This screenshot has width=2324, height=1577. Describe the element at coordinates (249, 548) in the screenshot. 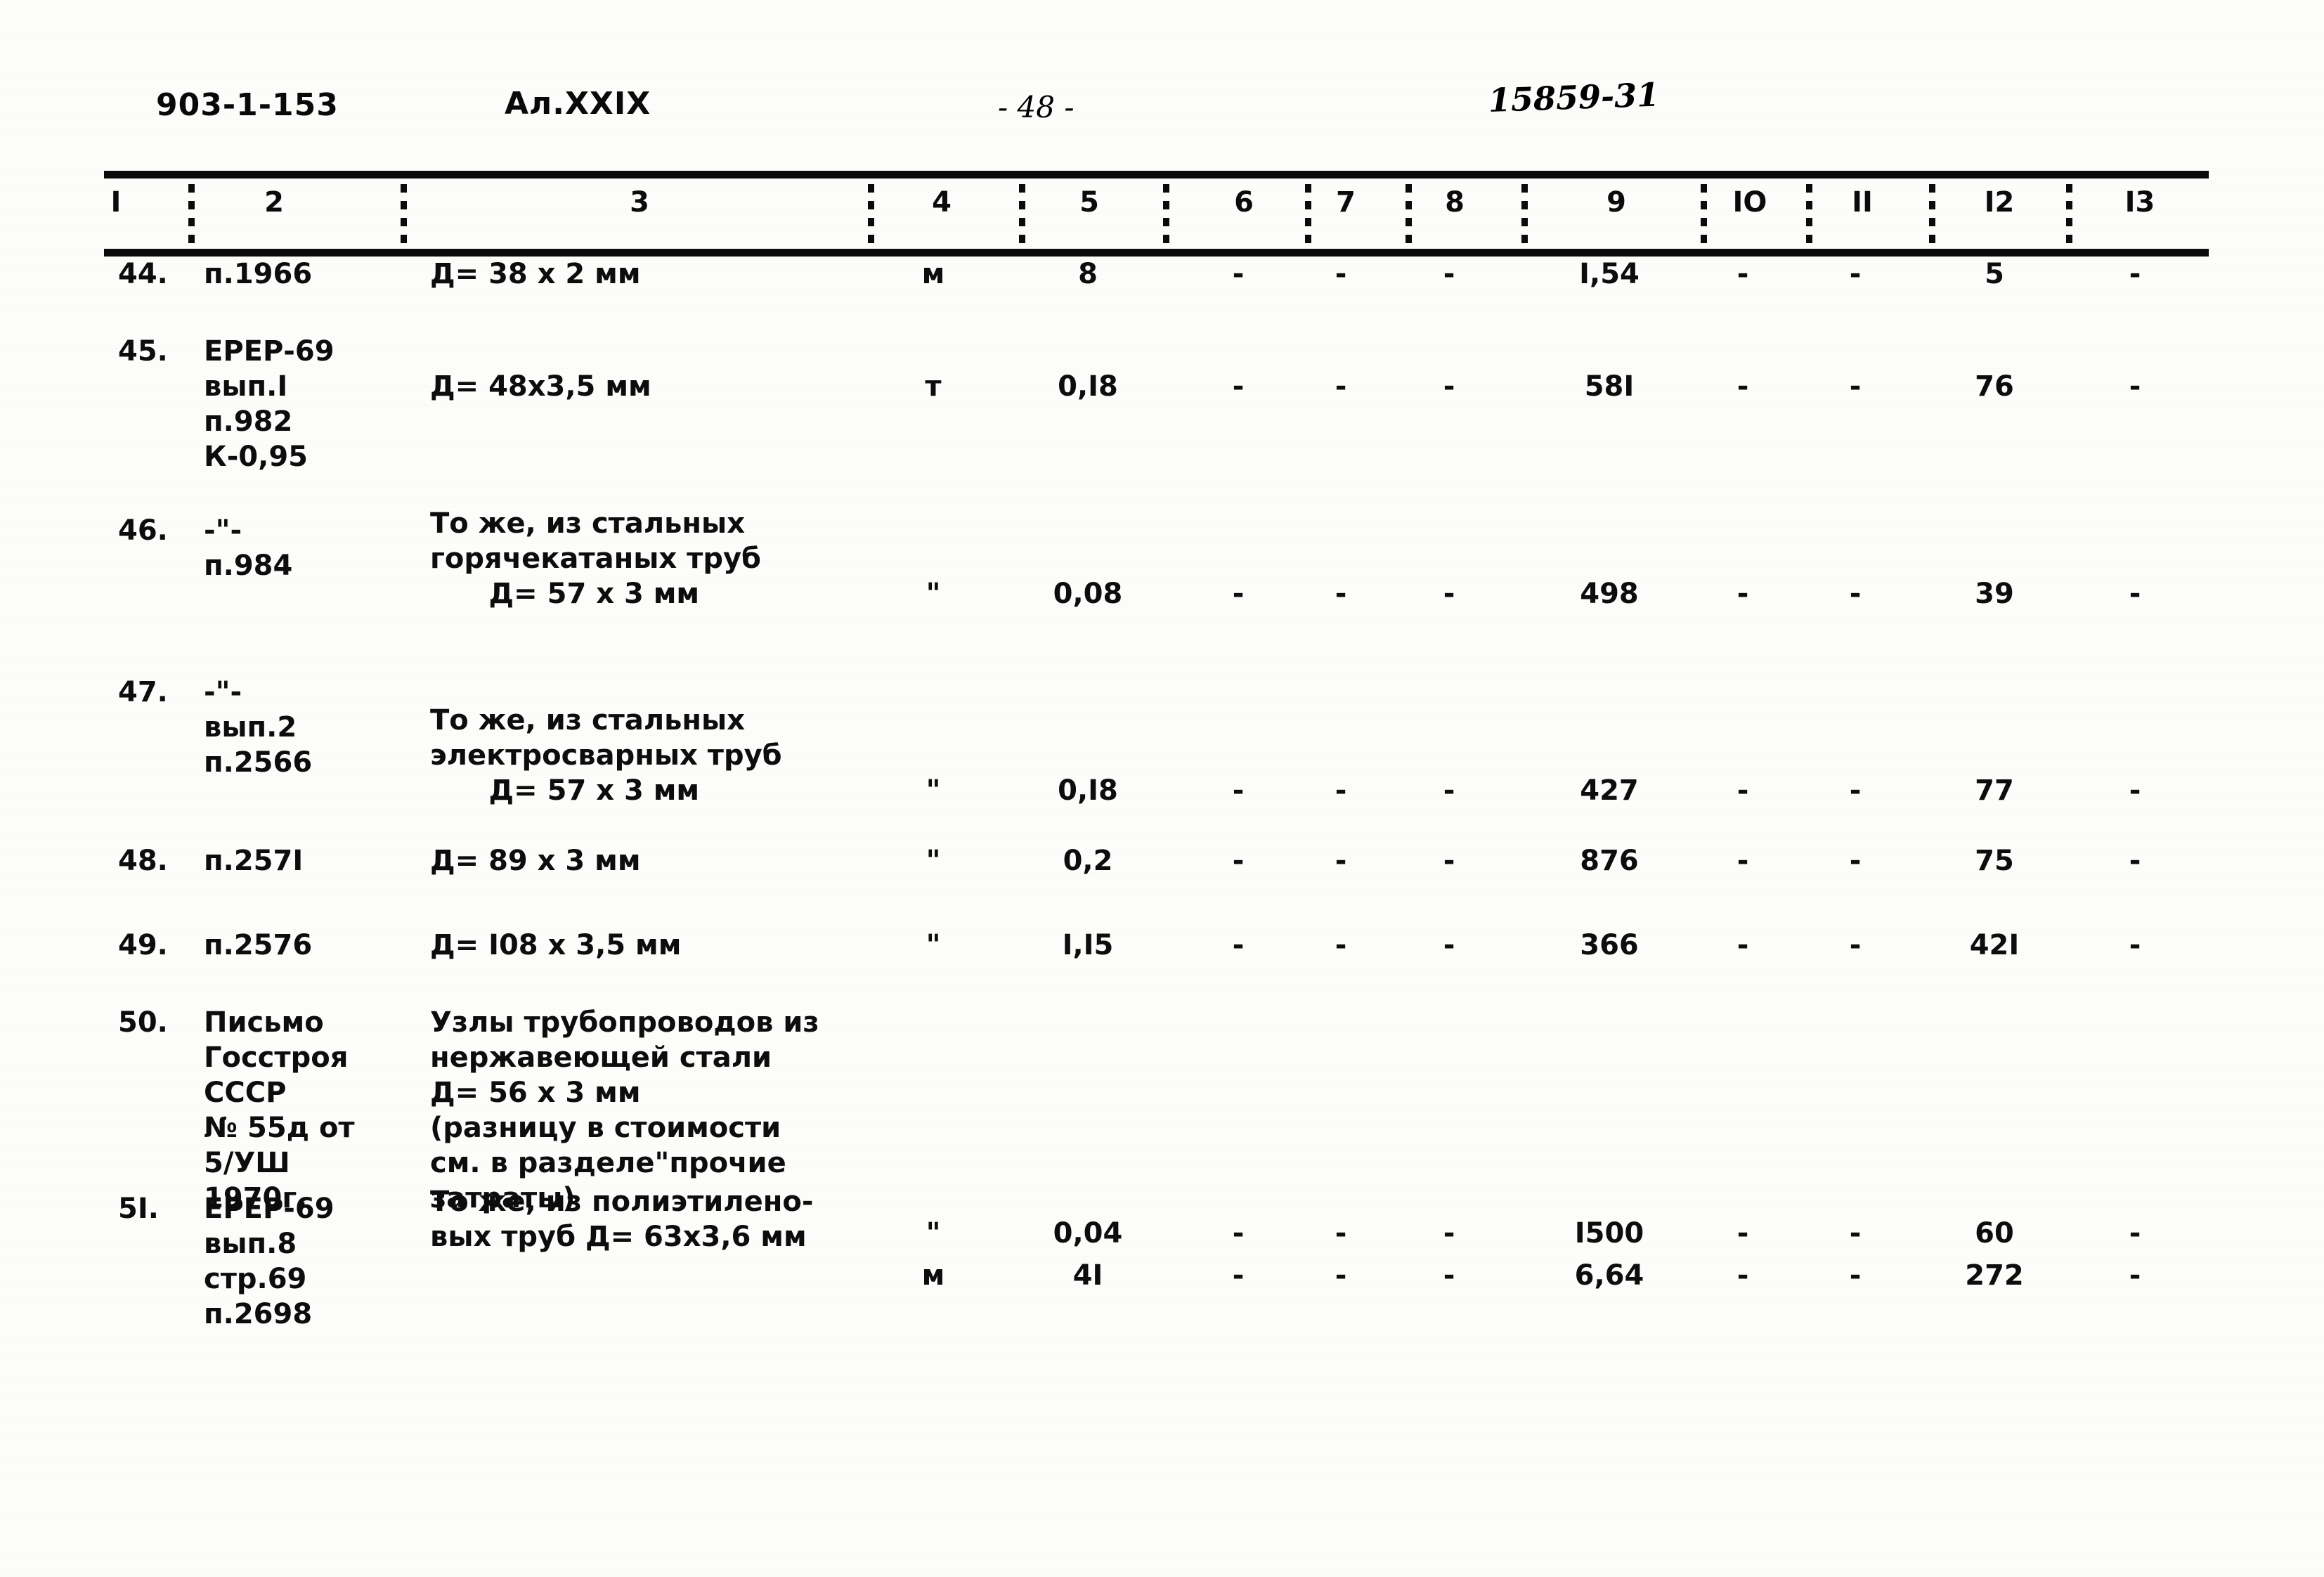

I see `table-cell-code-row-3: -"- п.984` at that location.